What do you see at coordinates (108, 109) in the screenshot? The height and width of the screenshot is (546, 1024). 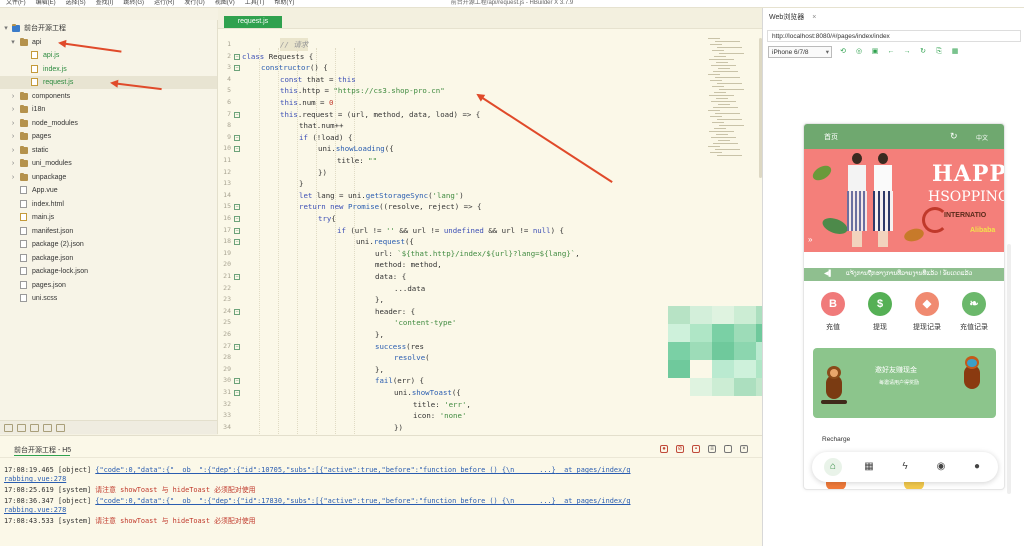 I see `tree-item-i18n: › i18n` at bounding box center [108, 109].